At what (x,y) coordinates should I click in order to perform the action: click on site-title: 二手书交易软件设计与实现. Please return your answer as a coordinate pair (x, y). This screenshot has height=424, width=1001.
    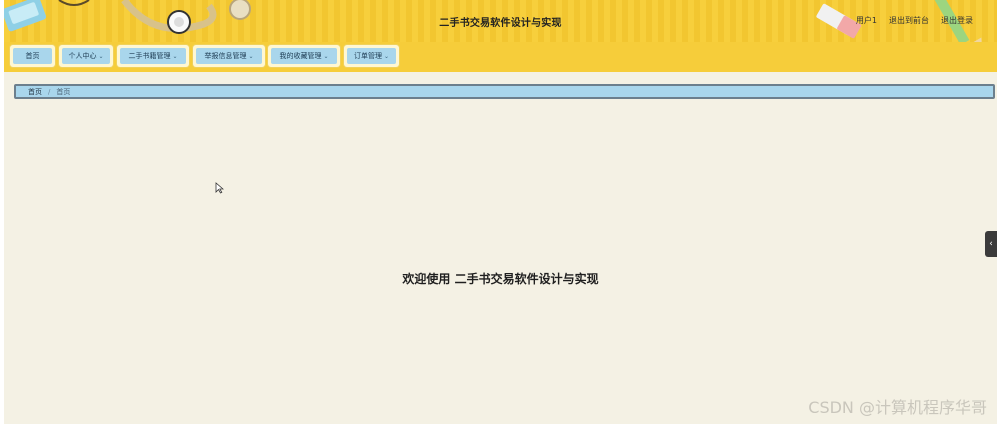
    Looking at the image, I should click on (500, 23).